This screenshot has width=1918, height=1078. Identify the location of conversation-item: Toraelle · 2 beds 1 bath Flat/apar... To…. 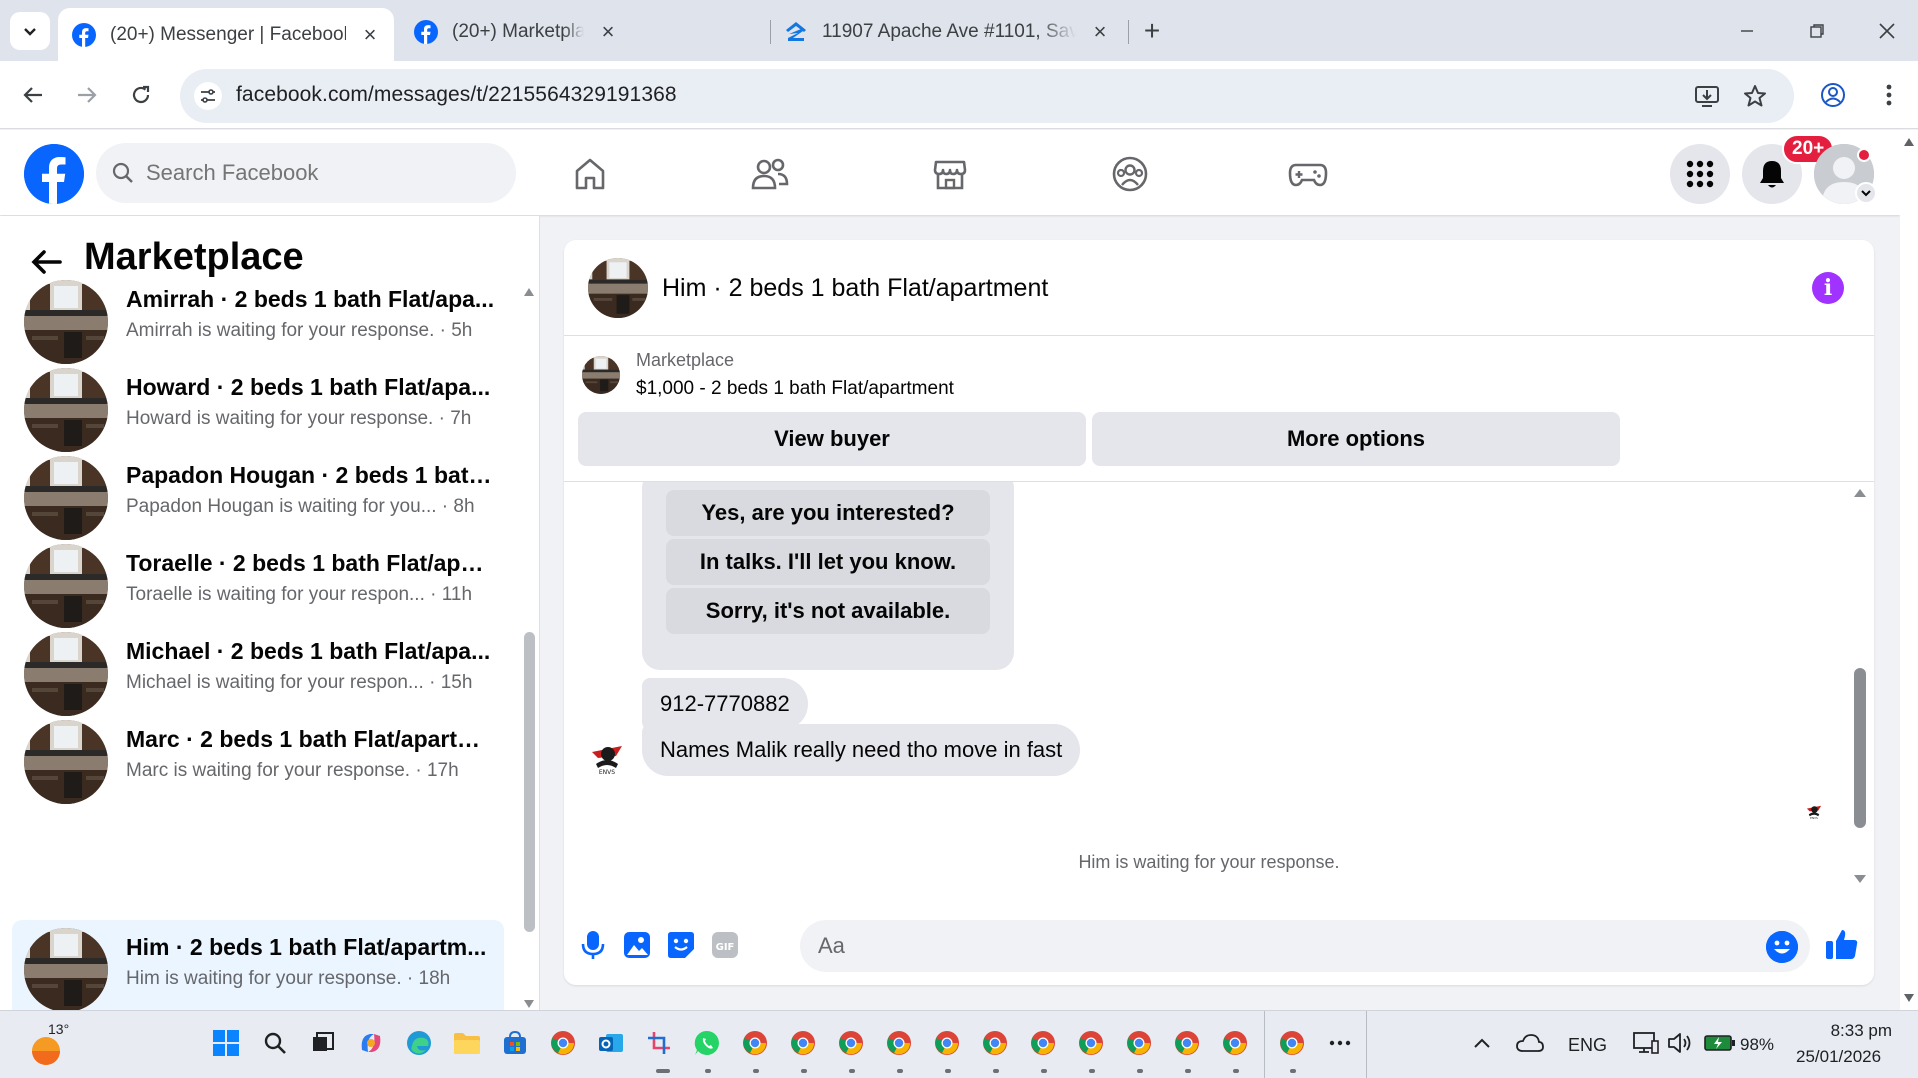
(258, 586).